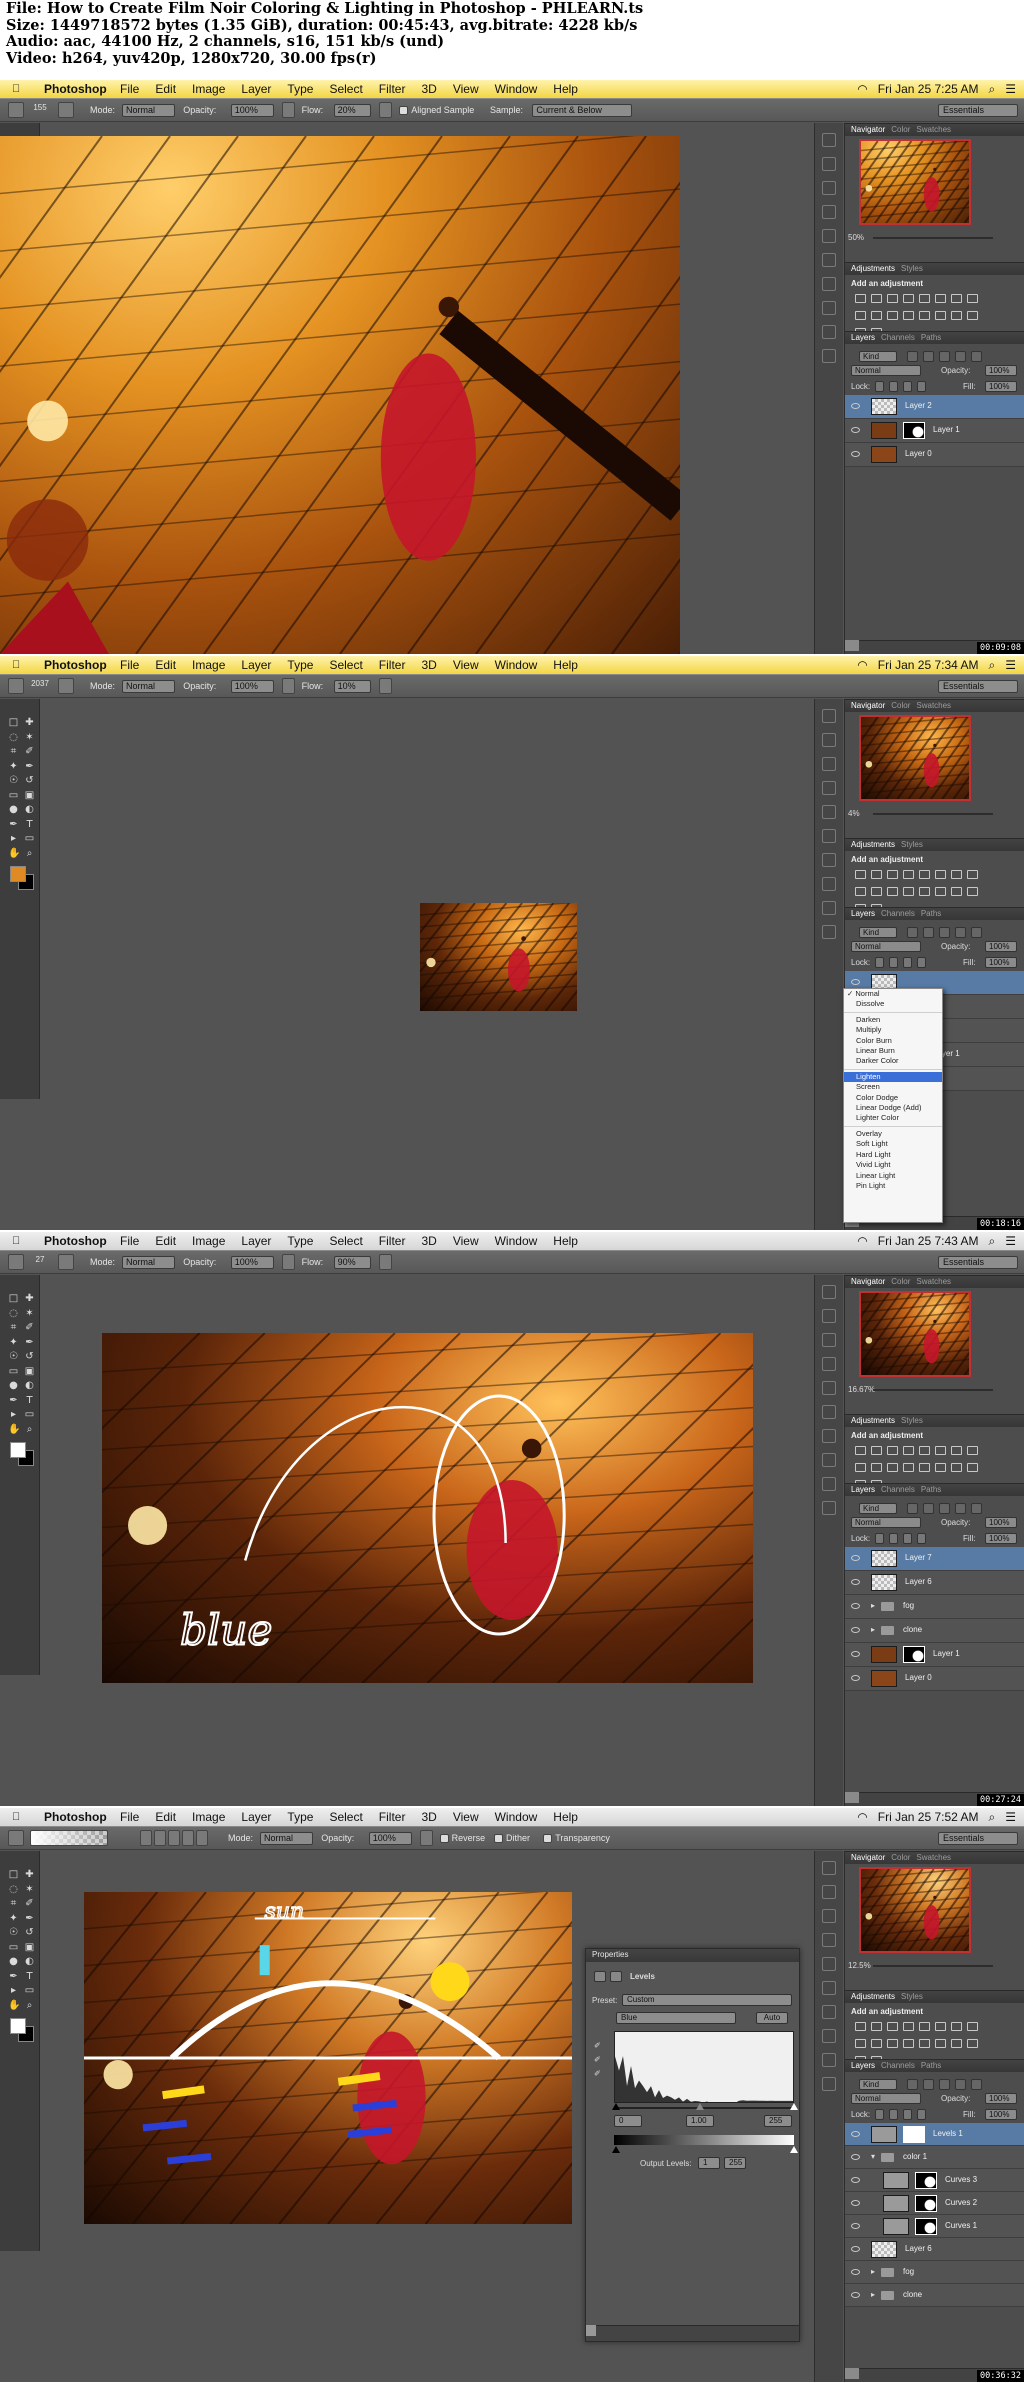  What do you see at coordinates (208, 89) in the screenshot?
I see `menu-image: Image` at bounding box center [208, 89].